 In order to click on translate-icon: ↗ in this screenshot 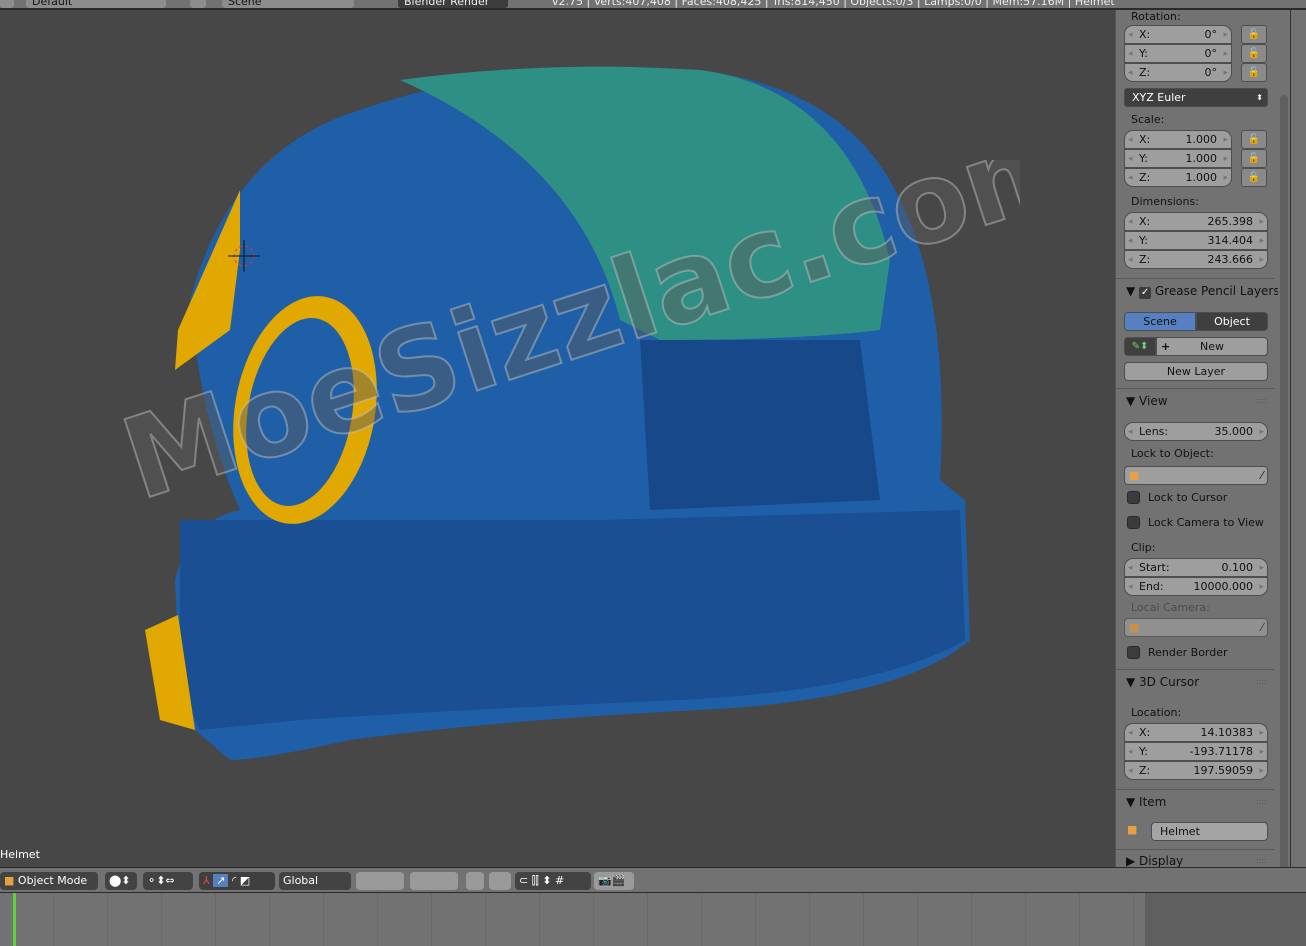, I will do `click(221, 880)`.